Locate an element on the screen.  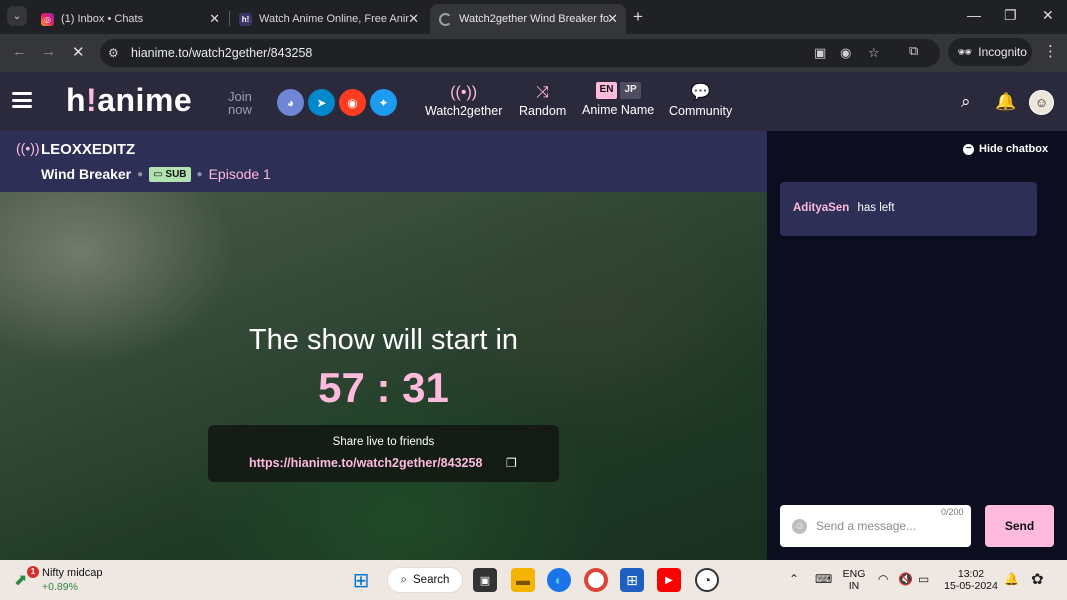
countdown-timer: 57 : 31 is located at coordinates (383, 387).